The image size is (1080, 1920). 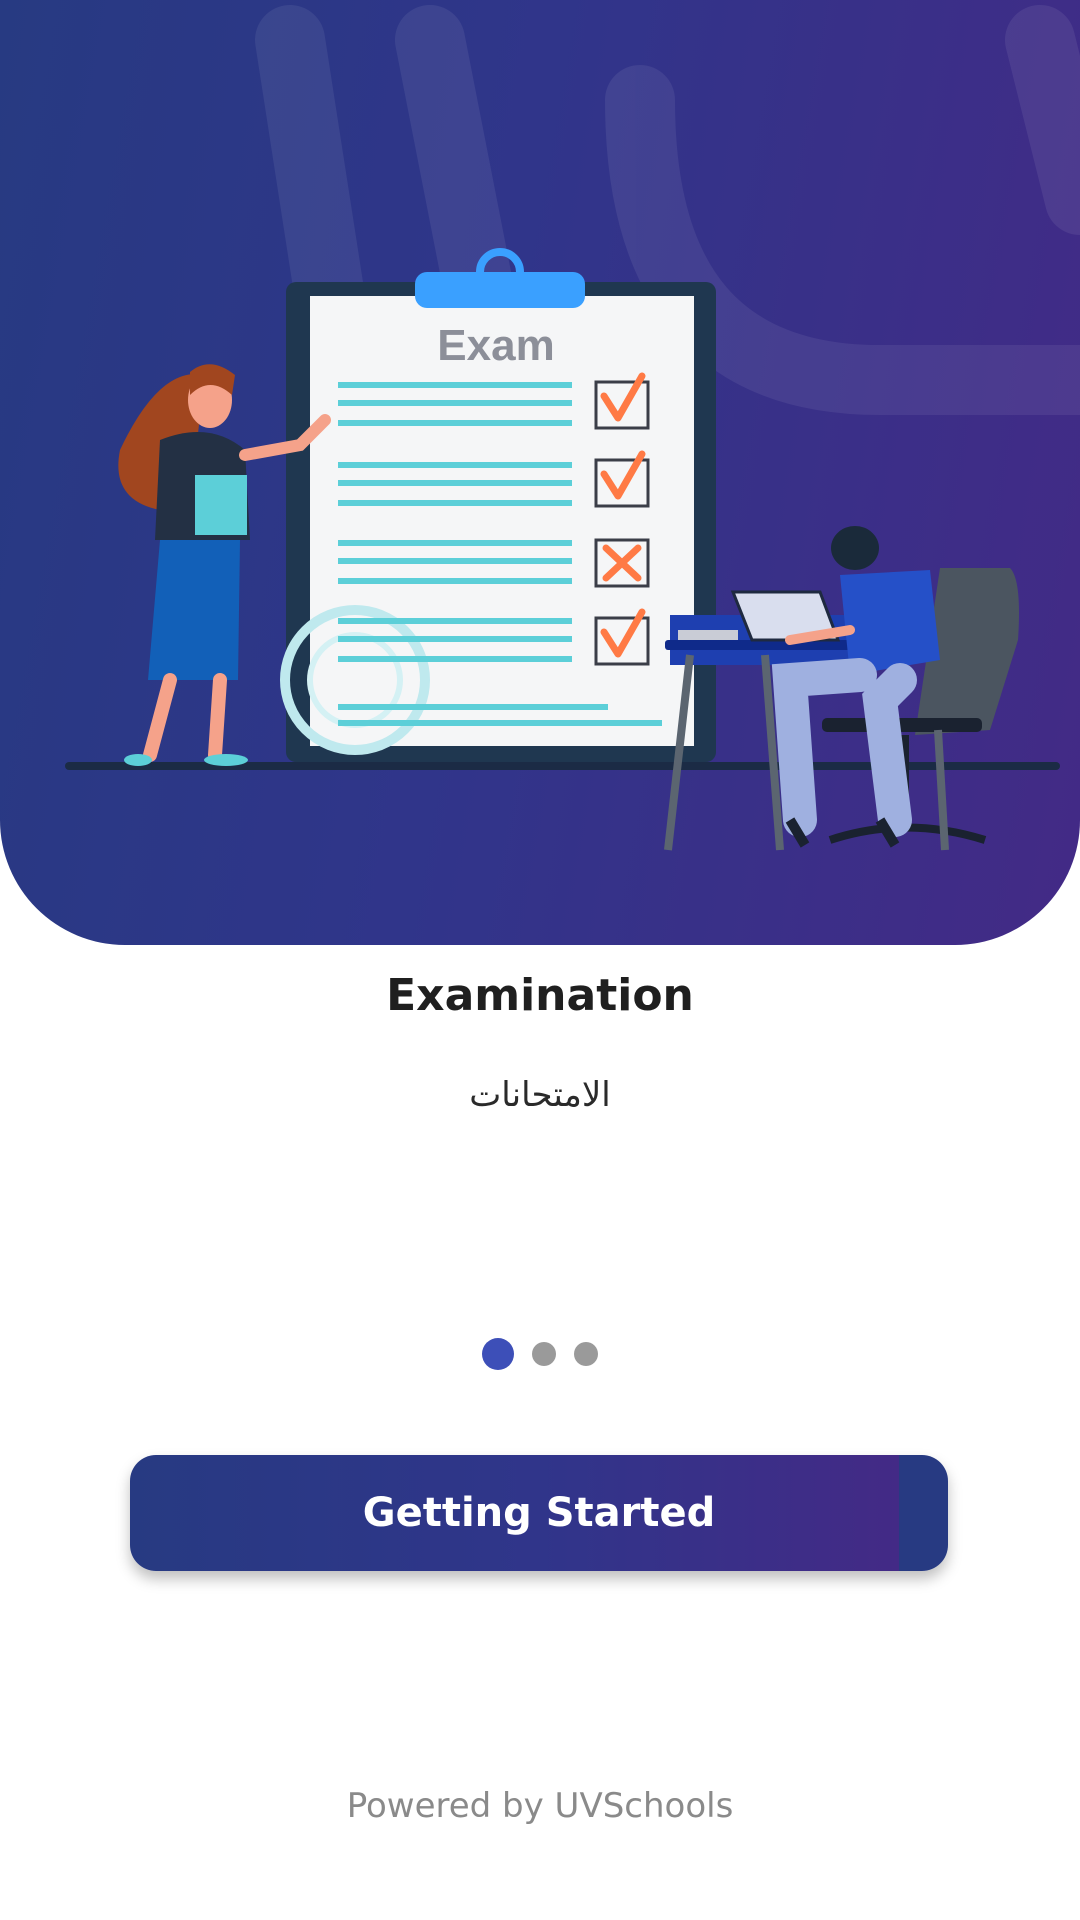 I want to click on page-indicator, so click(x=540, y=1354).